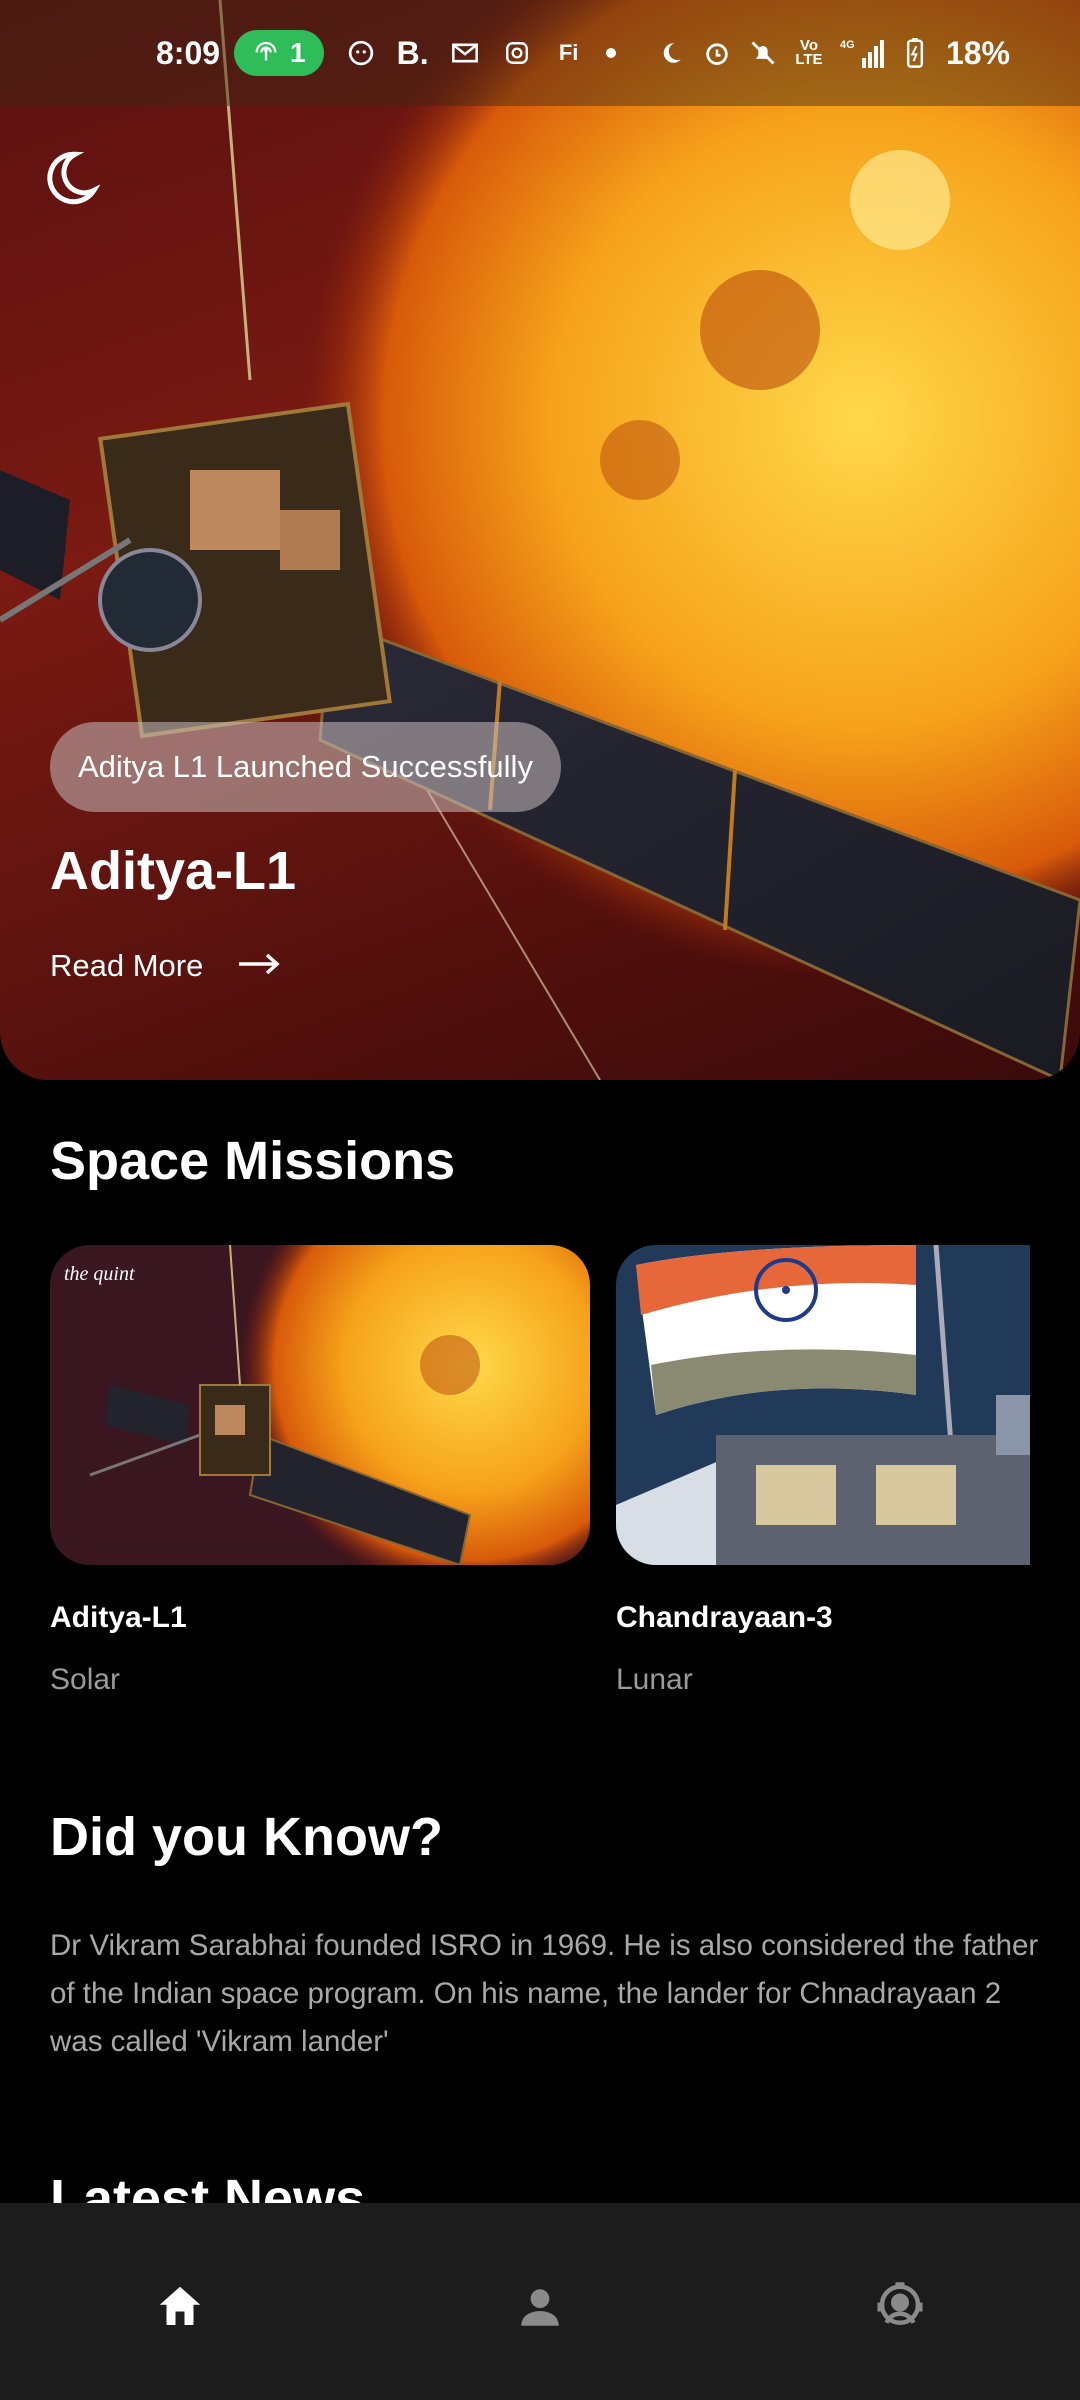  What do you see at coordinates (654, 1679) in the screenshot?
I see `mission-type: Lunar` at bounding box center [654, 1679].